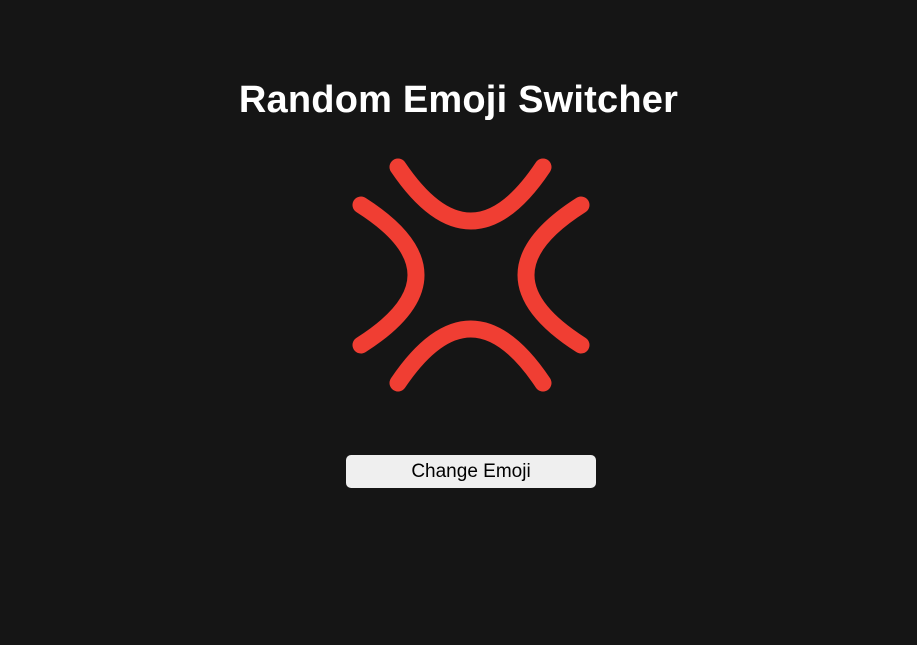 The width and height of the screenshot is (917, 645). What do you see at coordinates (458, 100) in the screenshot?
I see `page-title: Random Emoji Switcher` at bounding box center [458, 100].